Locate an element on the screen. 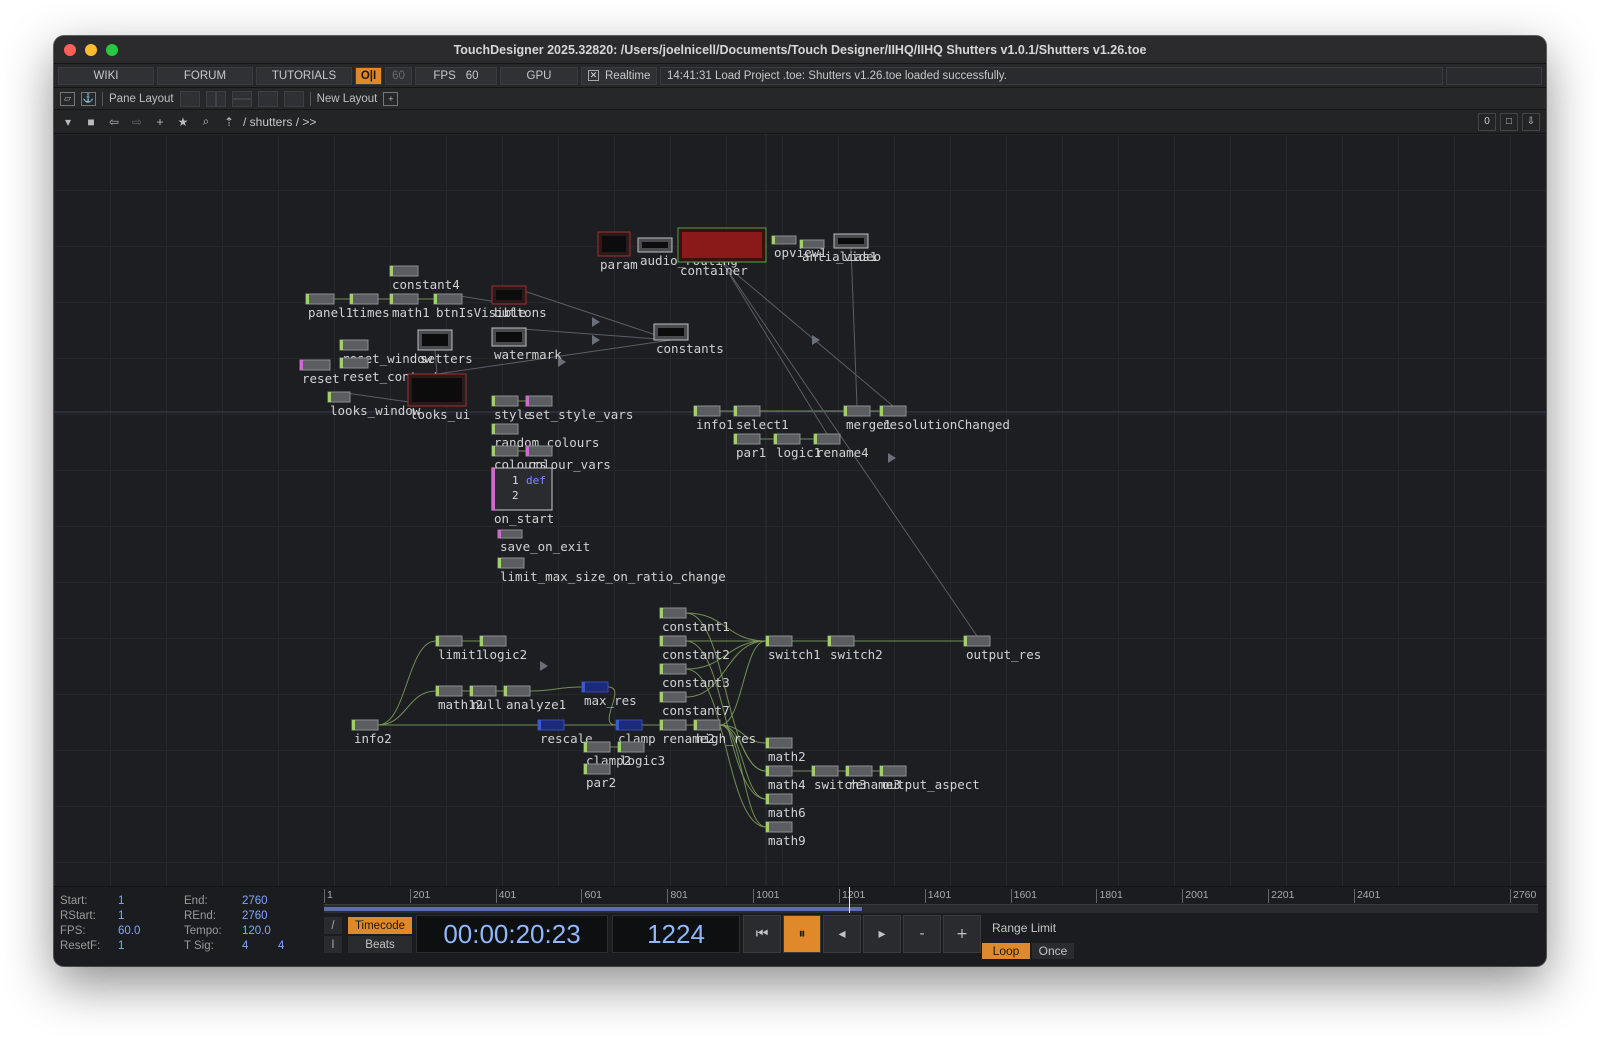 Image resolution: width=1600 pixels, height=1040 pixels. node-math4: math4 is located at coordinates (785, 778).